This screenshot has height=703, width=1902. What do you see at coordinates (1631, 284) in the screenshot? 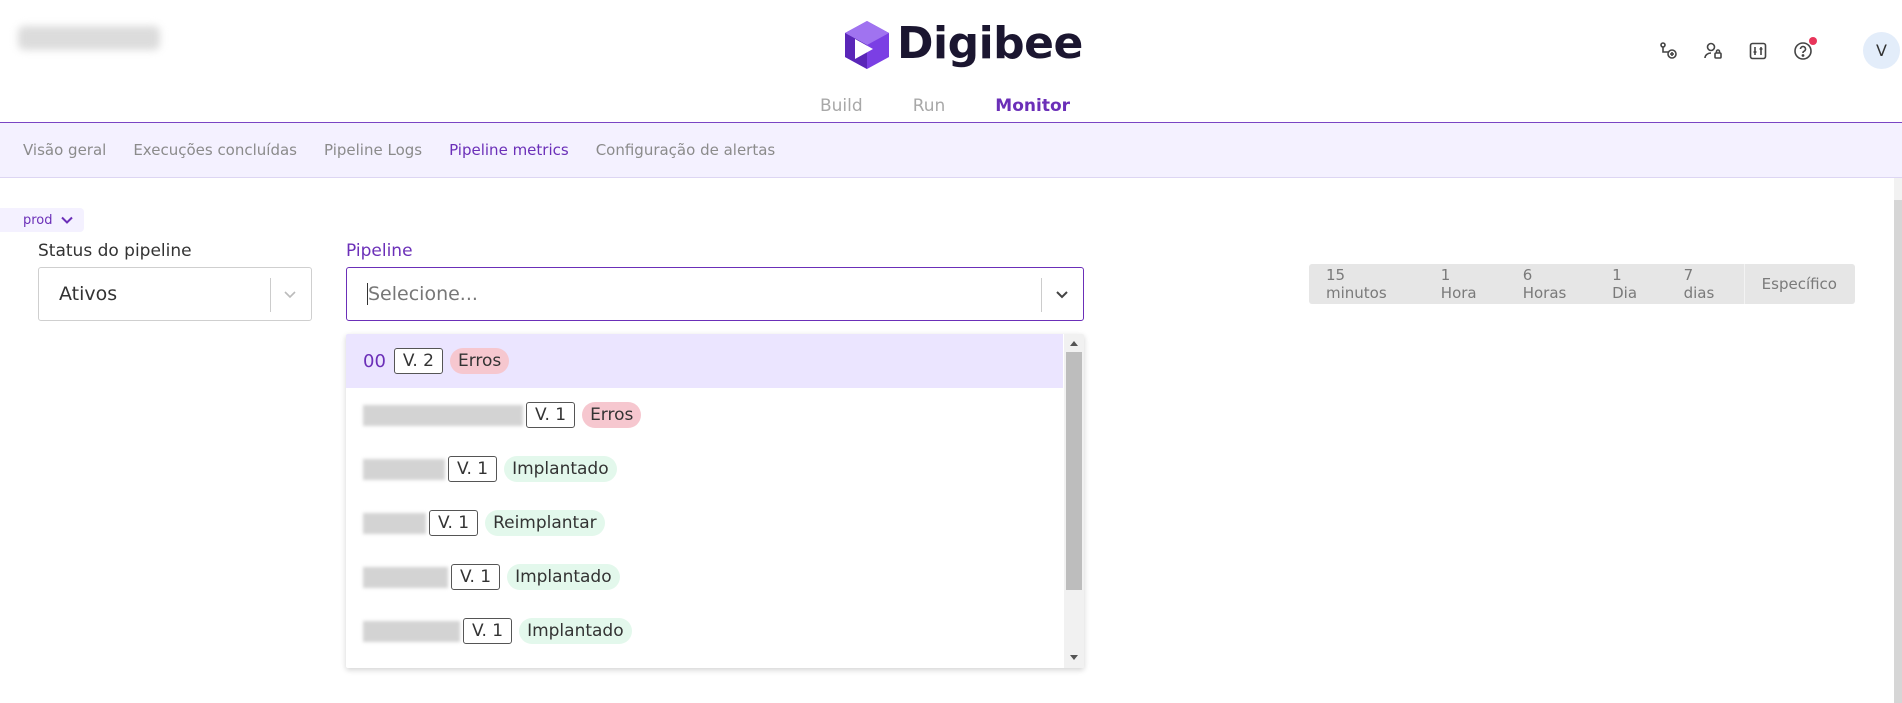
I see `time-range-1d: 1 Dia` at bounding box center [1631, 284].